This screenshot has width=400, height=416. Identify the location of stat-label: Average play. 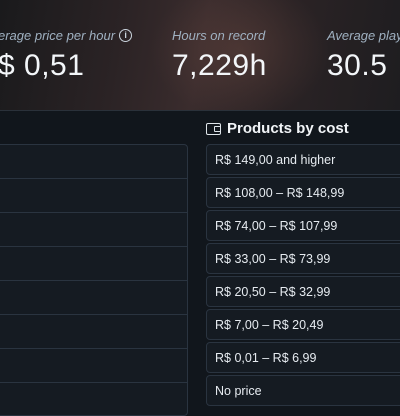
(363, 35).